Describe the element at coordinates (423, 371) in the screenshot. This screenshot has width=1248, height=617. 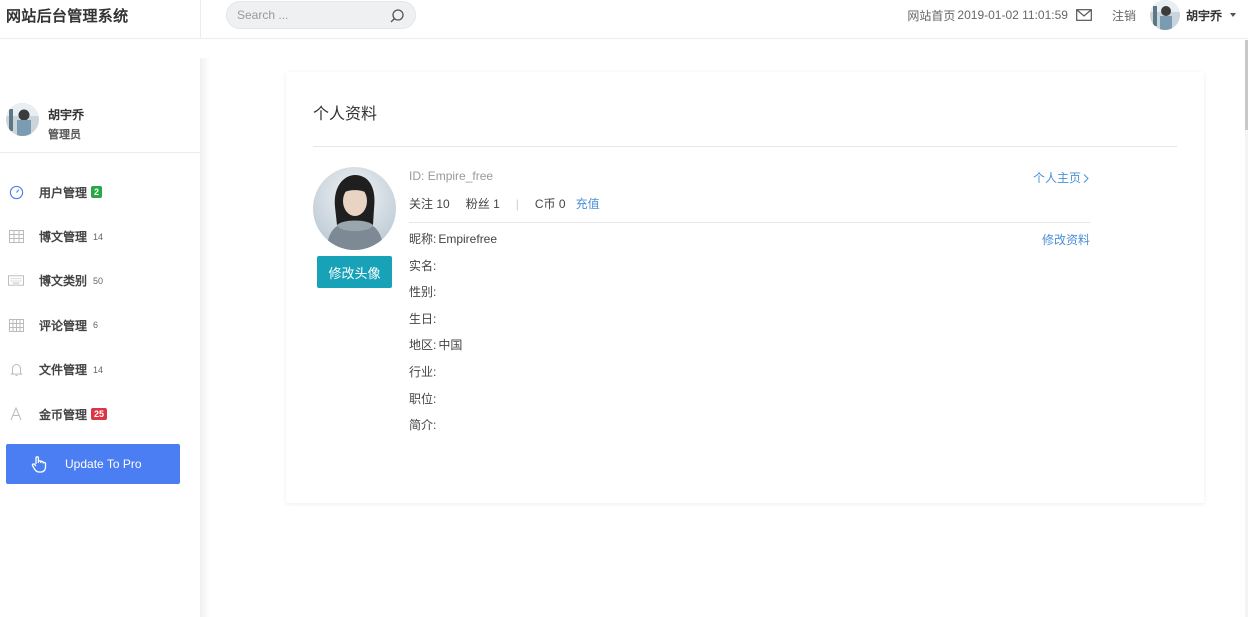
I see `field-label: 行业:` at that location.